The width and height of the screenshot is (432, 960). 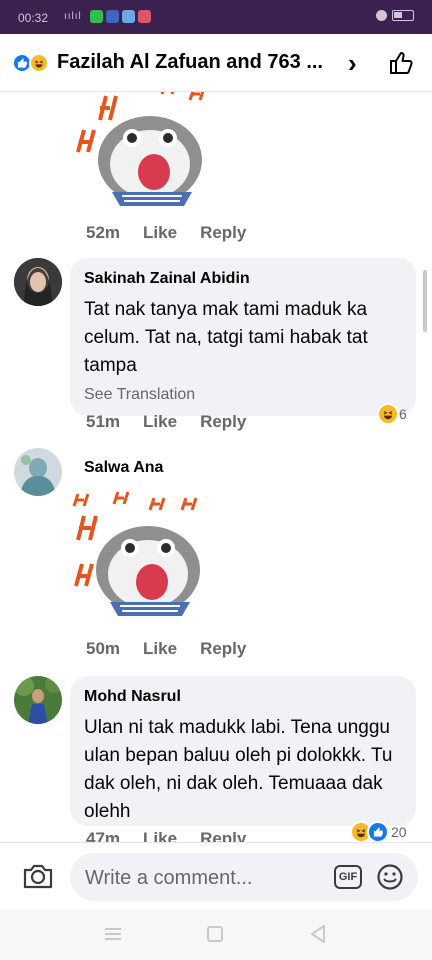 I want to click on comment-author: Mohd Nasrul, so click(x=243, y=697).